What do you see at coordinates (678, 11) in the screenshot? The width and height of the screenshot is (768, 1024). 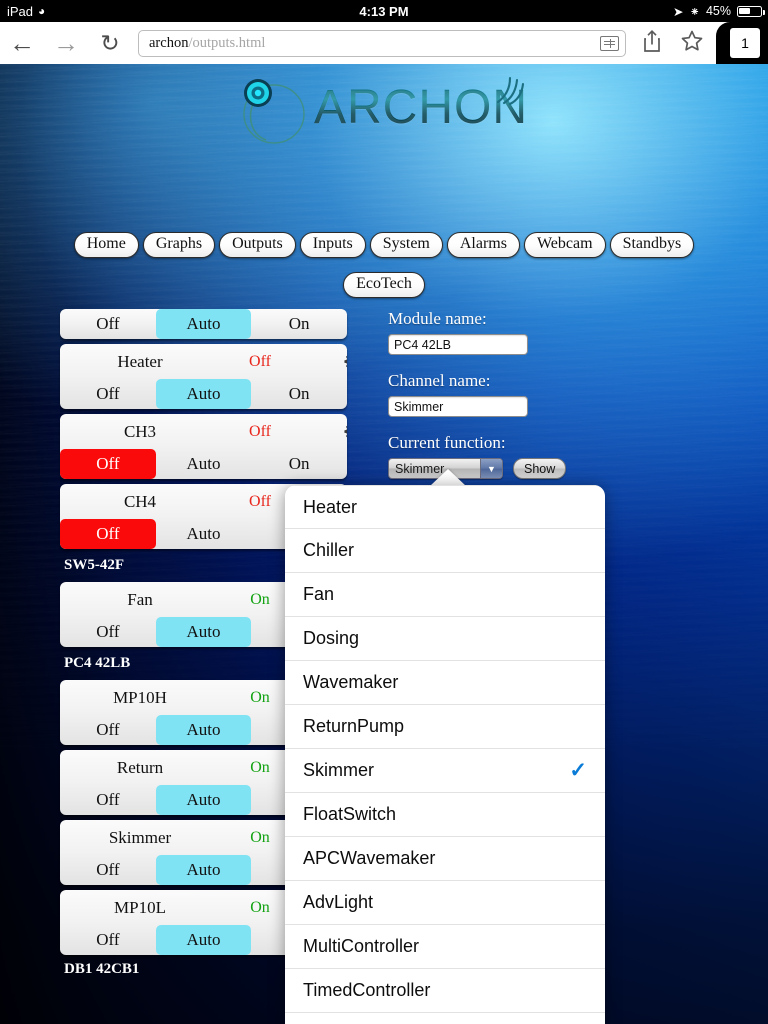 I see `location-arrow-icon: ➤` at bounding box center [678, 11].